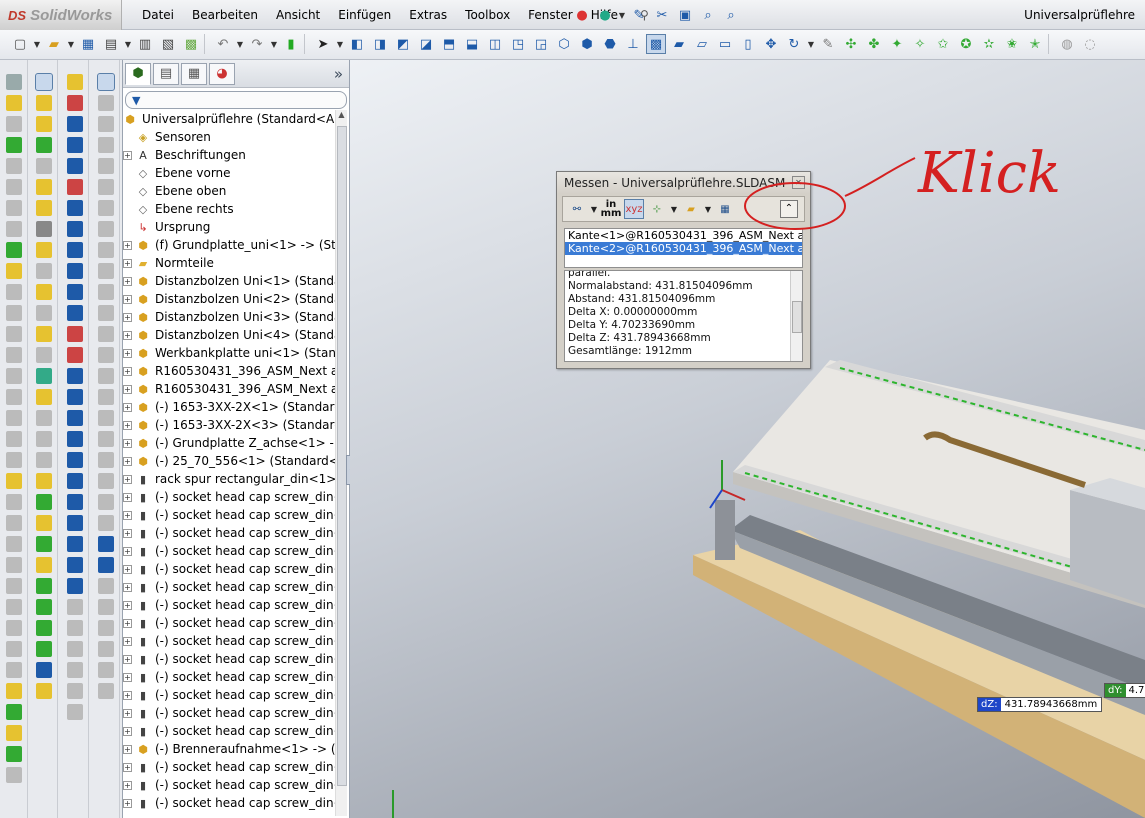 The image size is (1145, 818). I want to click on tree-item: ◇ Ebene oben, so click(230, 191).